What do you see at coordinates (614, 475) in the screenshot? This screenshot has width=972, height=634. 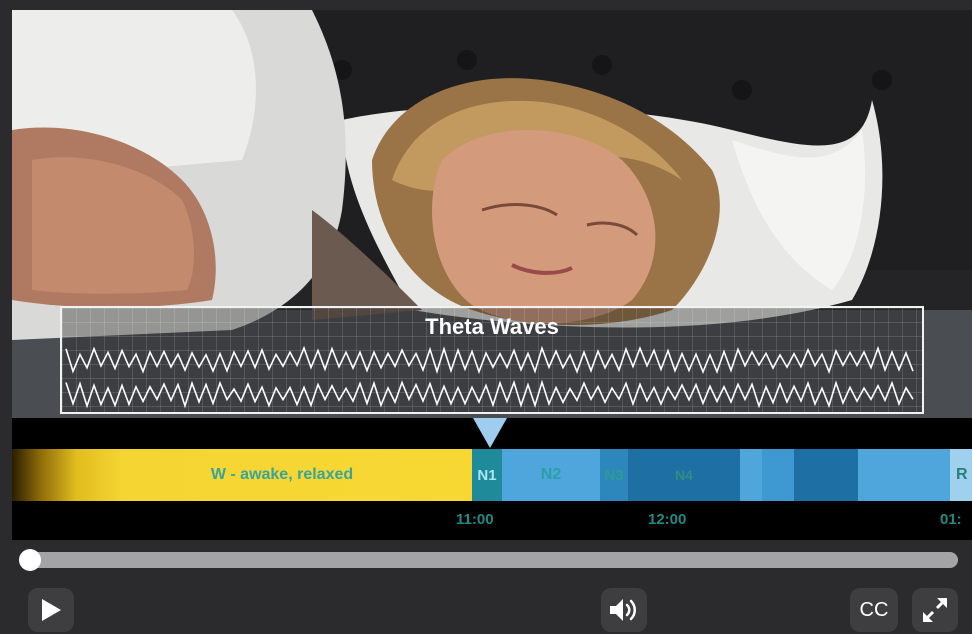 I see `stage-n3: N3` at bounding box center [614, 475].